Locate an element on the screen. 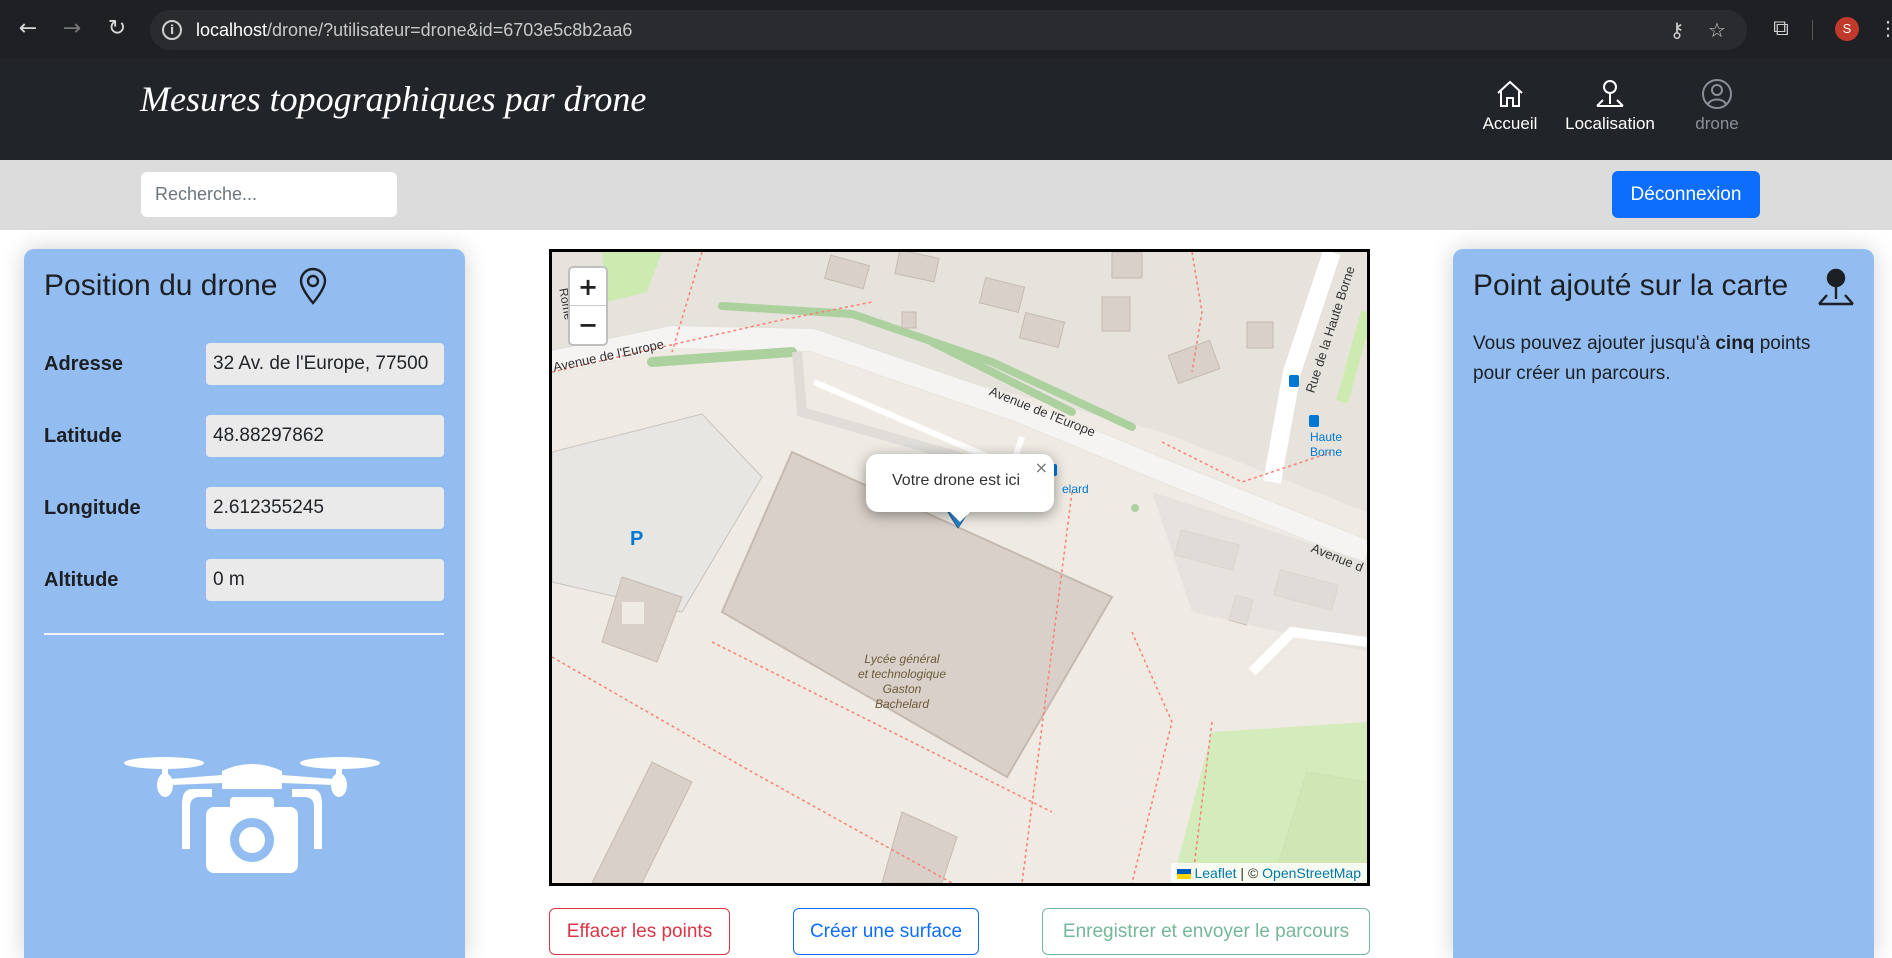 This screenshot has height=958, width=1892. home-icon is located at coordinates (1510, 93).